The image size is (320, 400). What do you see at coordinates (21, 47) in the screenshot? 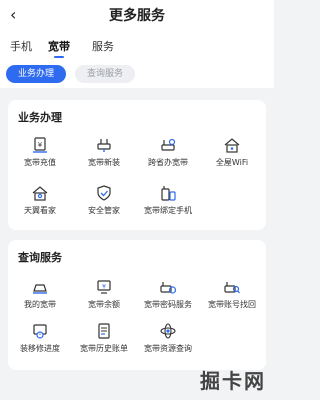
I see `tab-phone: 手机` at bounding box center [21, 47].